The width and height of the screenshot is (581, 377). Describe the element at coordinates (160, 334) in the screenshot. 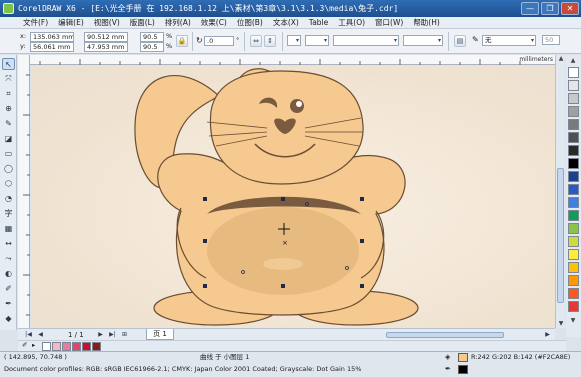

I see `page-tab-1: 页 1` at that location.